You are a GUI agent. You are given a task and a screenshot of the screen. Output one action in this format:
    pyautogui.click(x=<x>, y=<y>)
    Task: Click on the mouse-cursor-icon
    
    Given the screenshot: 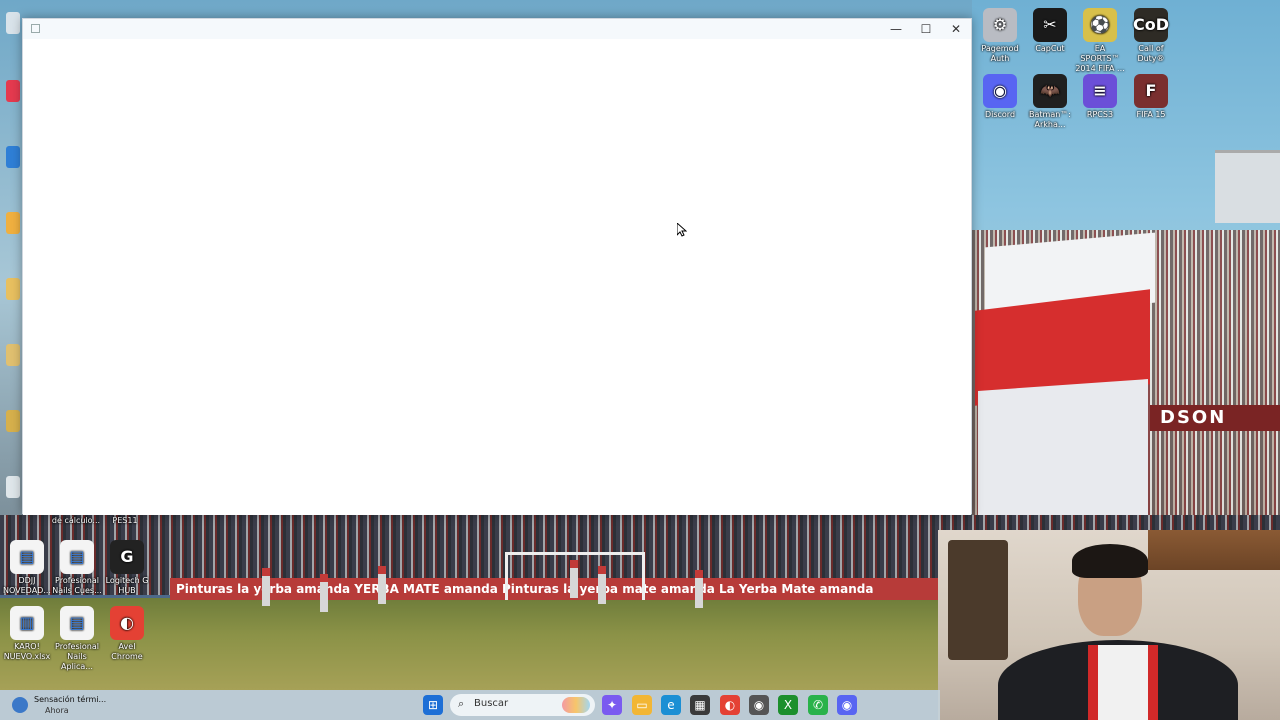 What is the action you would take?
    pyautogui.click(x=682, y=230)
    